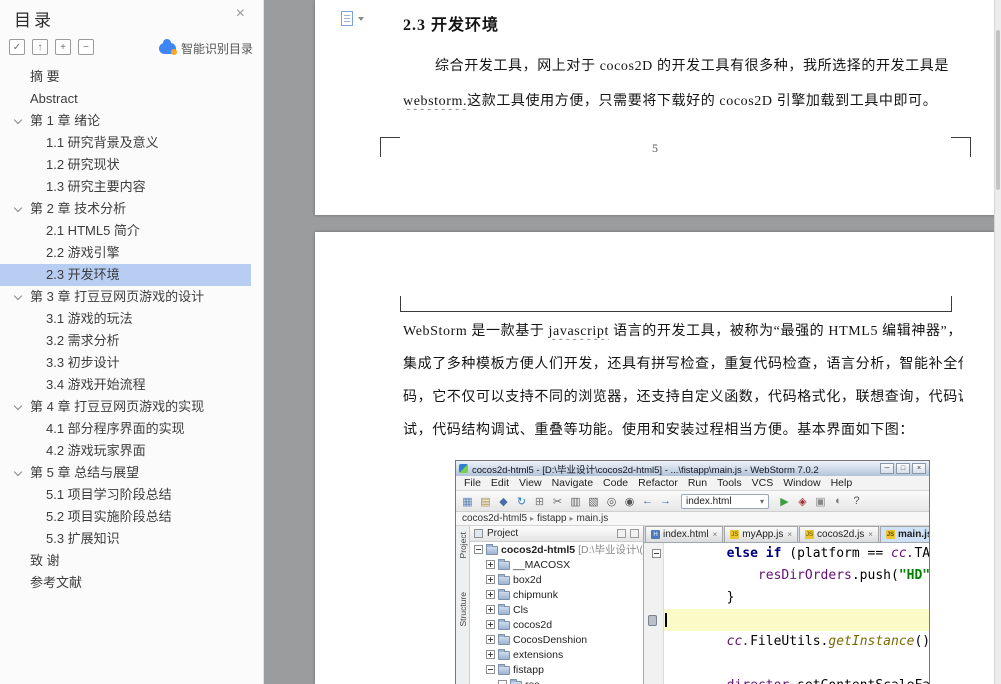 The height and width of the screenshot is (684, 1001). What do you see at coordinates (131, 429) in the screenshot?
I see `toc-item: 4.1 部分程序界面的实现` at bounding box center [131, 429].